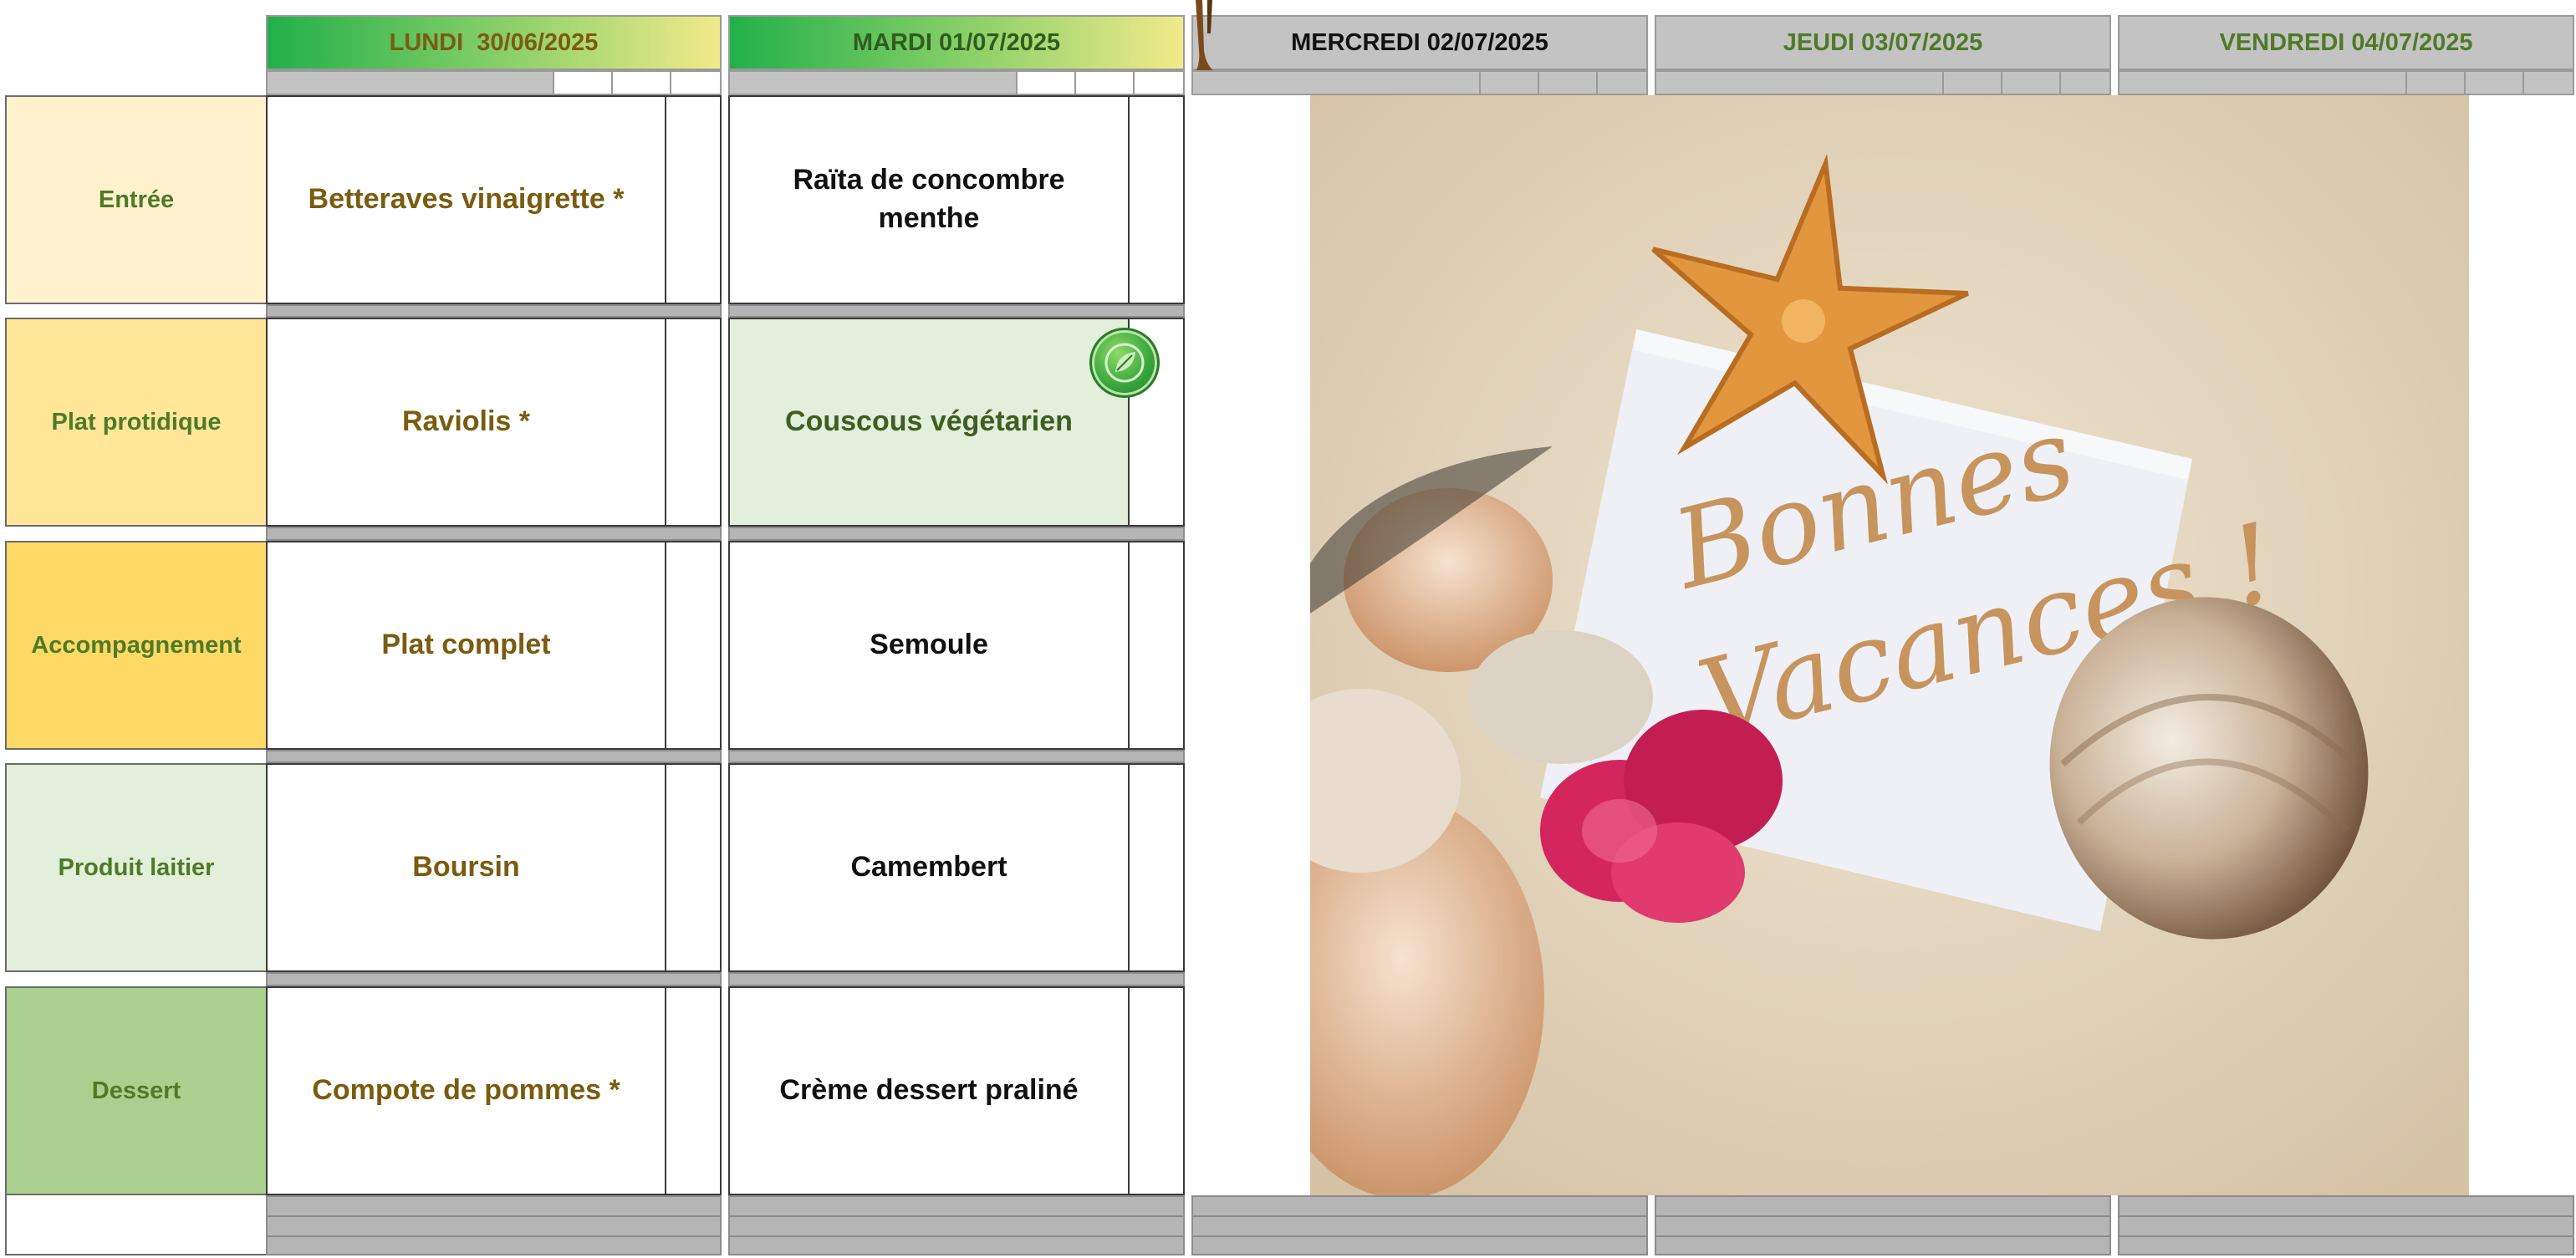  Describe the element at coordinates (1883, 1225) in the screenshot. I see `footer-bar-jeudi` at that location.